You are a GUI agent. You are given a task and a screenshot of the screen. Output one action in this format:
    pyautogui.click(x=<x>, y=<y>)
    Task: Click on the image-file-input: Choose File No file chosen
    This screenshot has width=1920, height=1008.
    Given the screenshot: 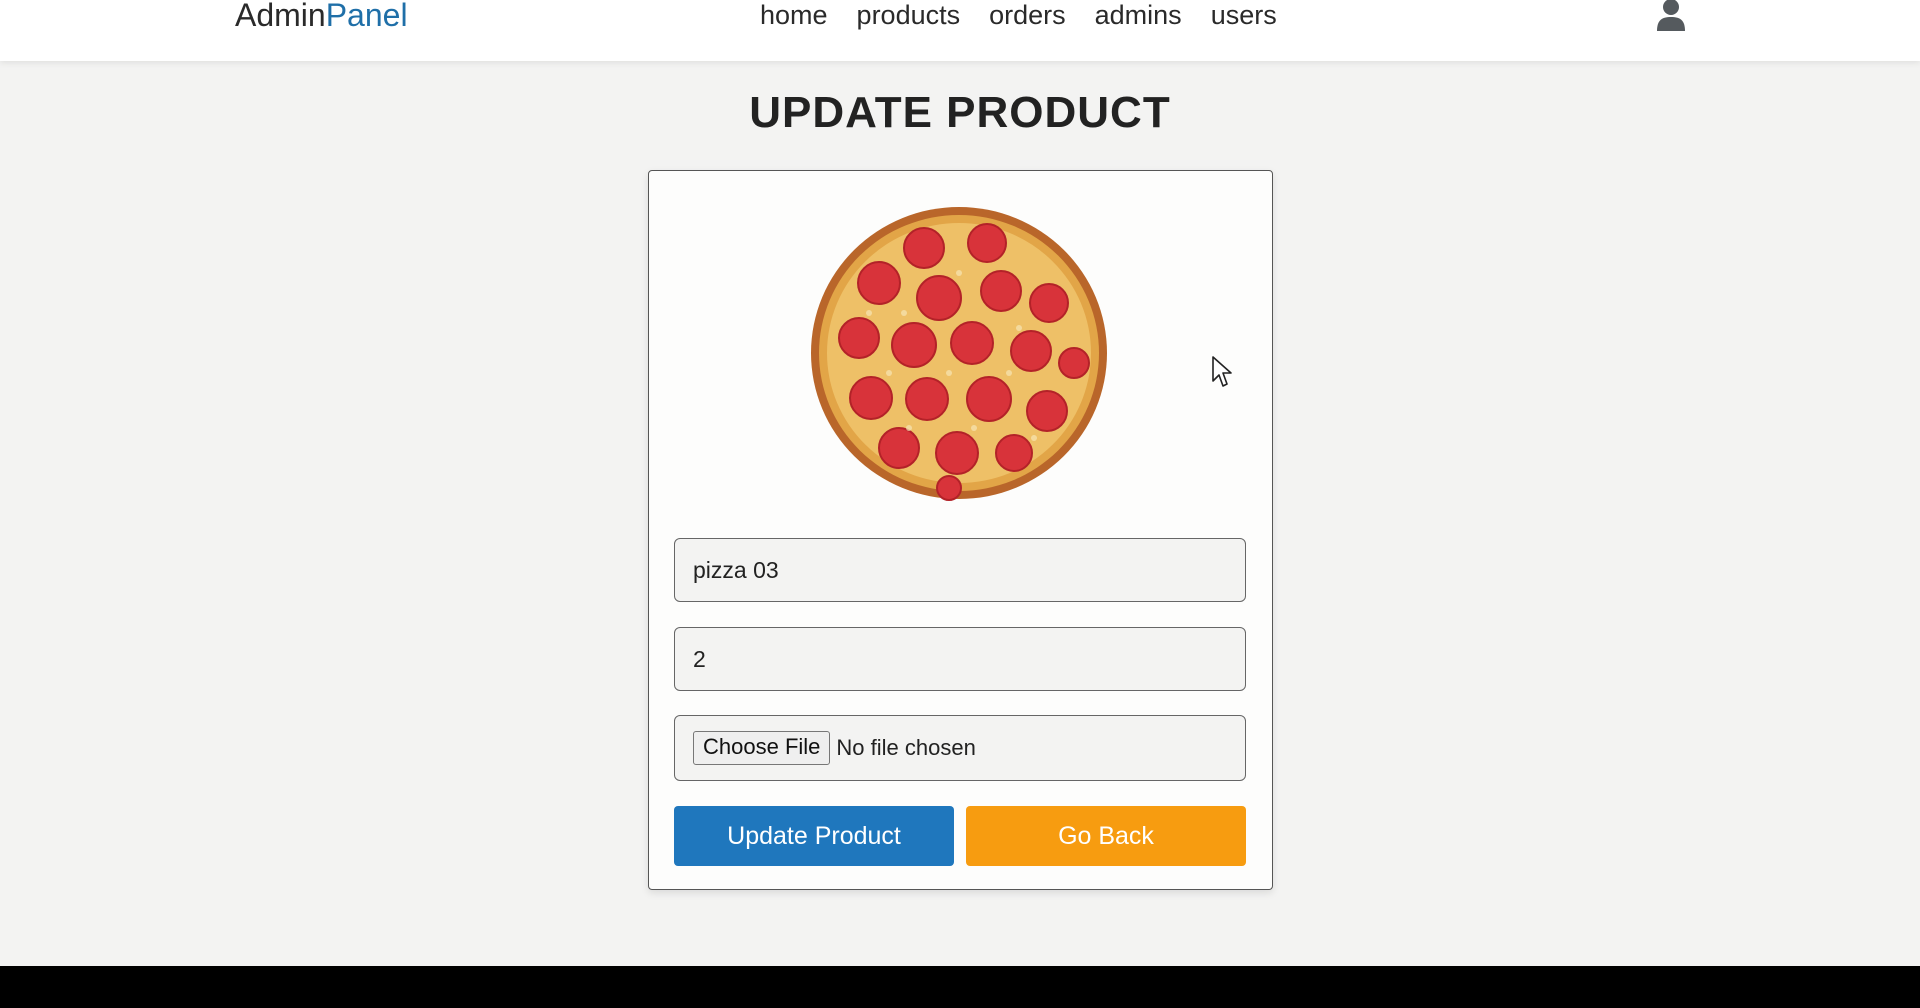 What is the action you would take?
    pyautogui.click(x=960, y=748)
    